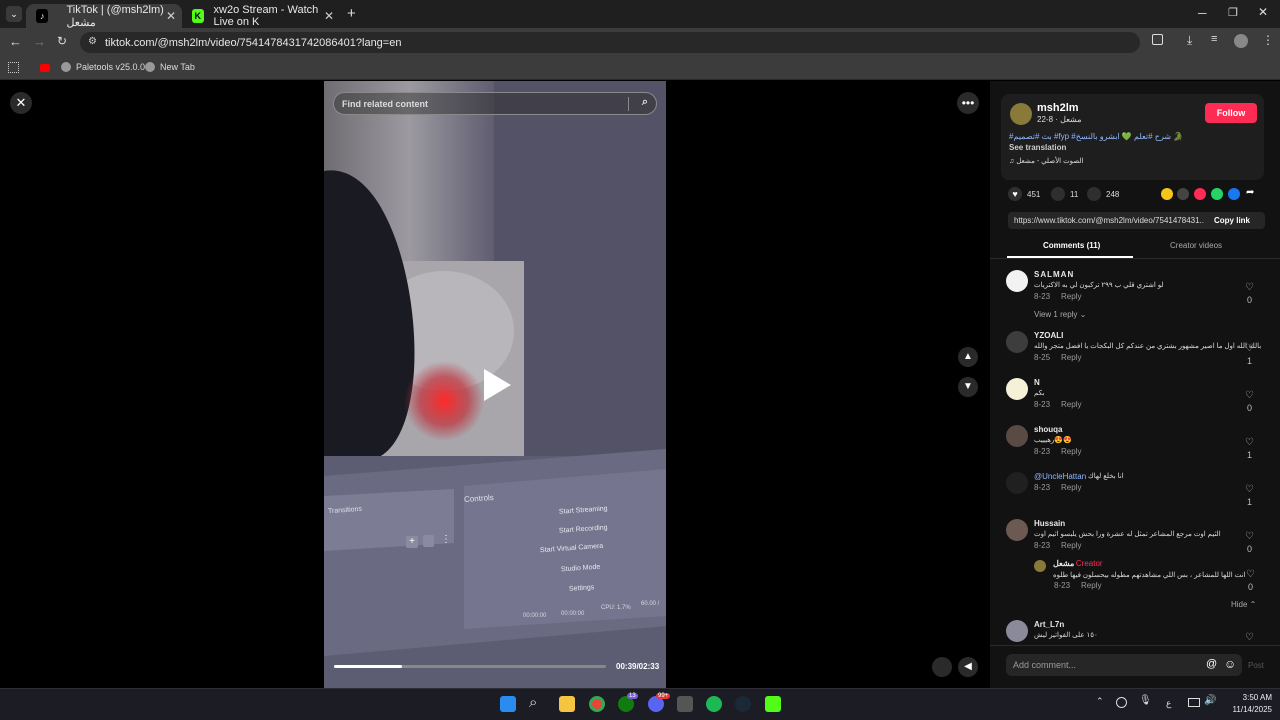 Image resolution: width=1280 pixels, height=720 pixels. What do you see at coordinates (62, 41) in the screenshot?
I see `reload-icon: ↻` at bounding box center [62, 41].